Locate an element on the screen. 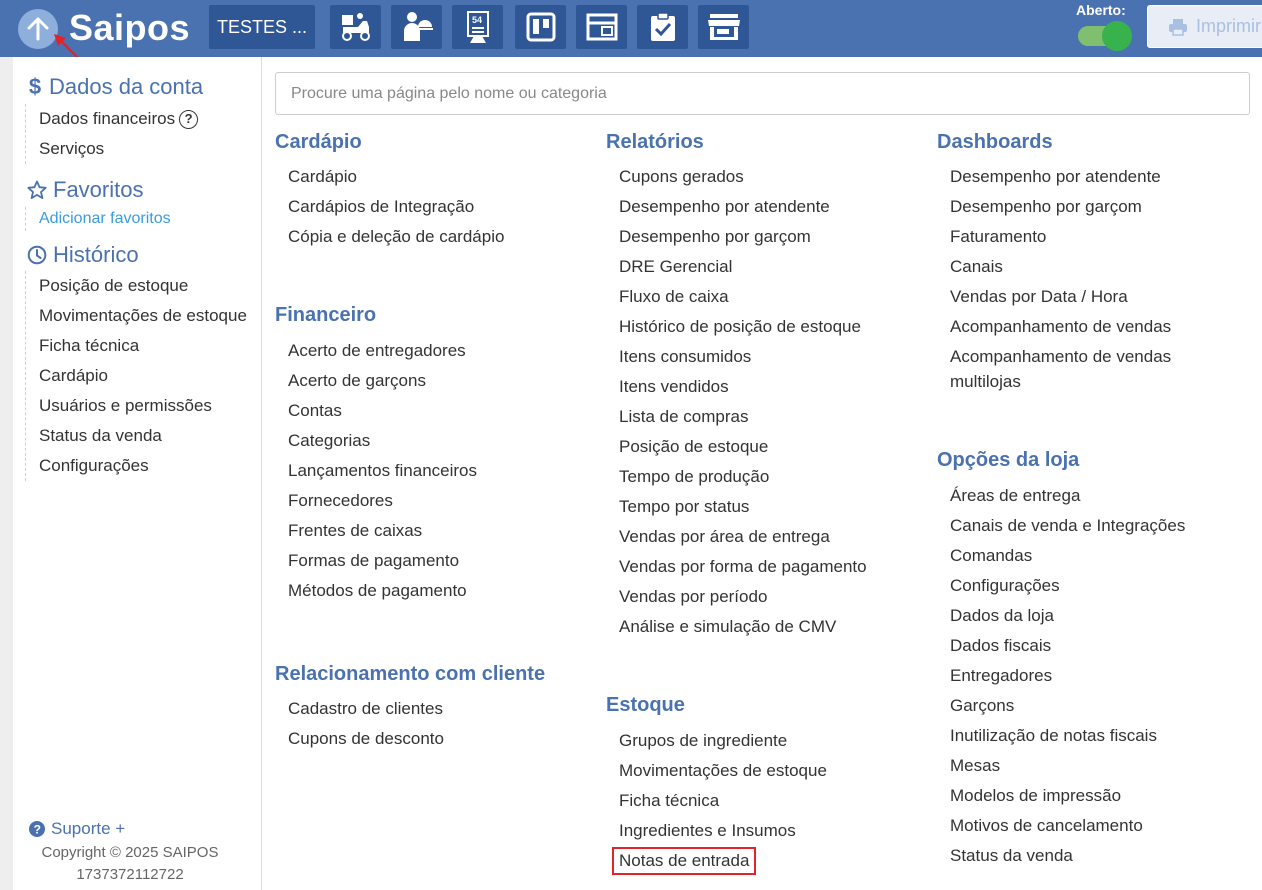  page-link: Vendas por área de entrega is located at coordinates (743, 537).